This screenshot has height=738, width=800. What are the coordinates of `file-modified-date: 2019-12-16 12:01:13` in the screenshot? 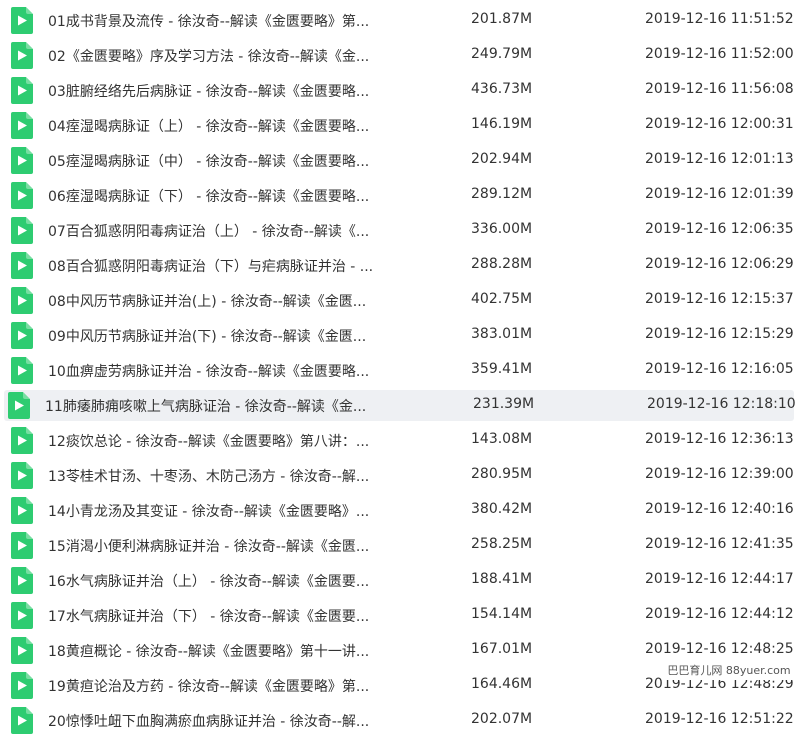 It's located at (719, 159).